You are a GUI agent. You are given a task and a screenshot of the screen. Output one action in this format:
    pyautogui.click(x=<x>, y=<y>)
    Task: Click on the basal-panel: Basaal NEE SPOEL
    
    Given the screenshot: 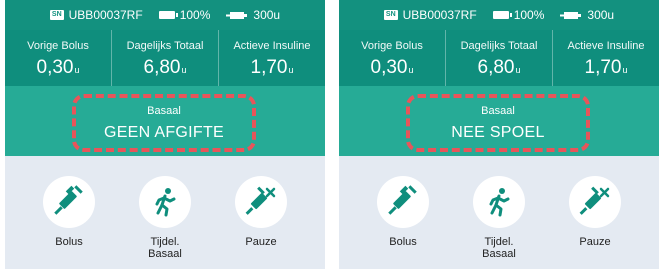 What is the action you would take?
    pyautogui.click(x=499, y=121)
    